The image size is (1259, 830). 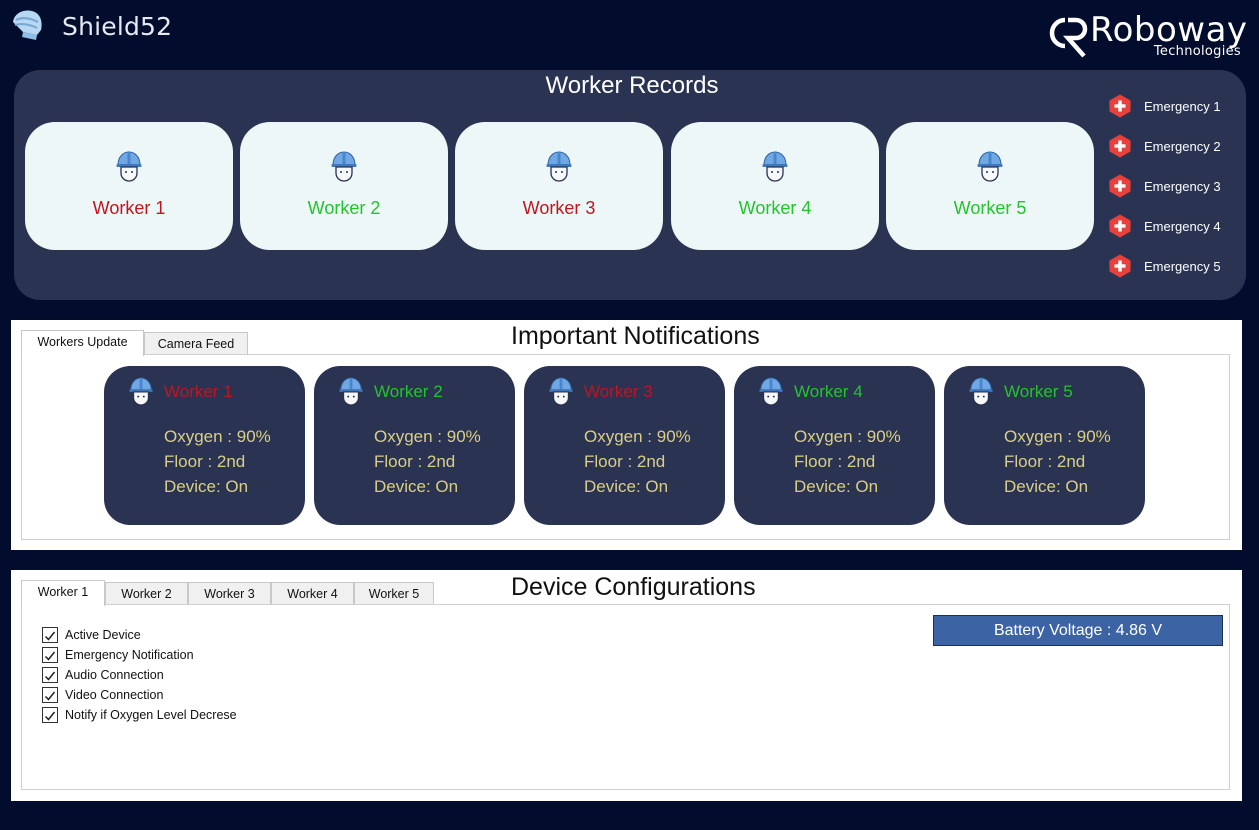 I want to click on worker-card-5: Worker 5, so click(x=990, y=186).